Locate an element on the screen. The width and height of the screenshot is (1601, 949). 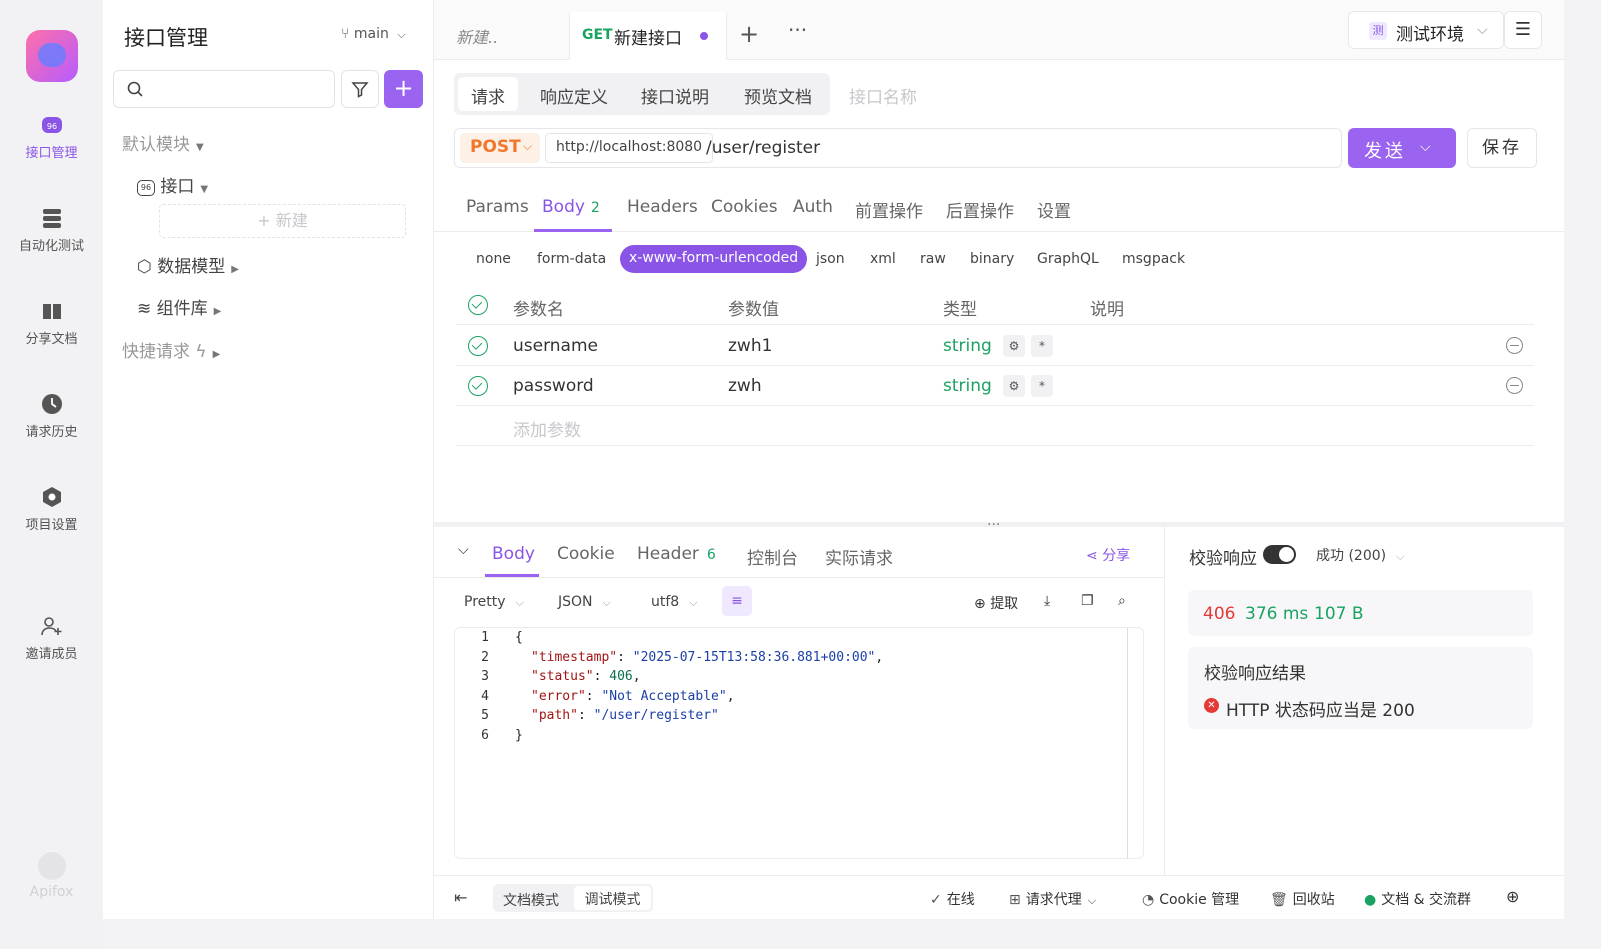
response-time: 376 ms is located at coordinates (1277, 614).